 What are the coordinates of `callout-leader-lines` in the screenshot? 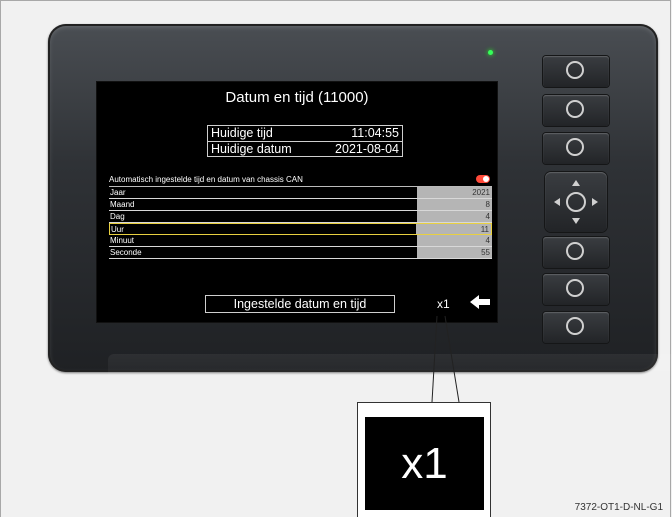 It's located at (445, 359).